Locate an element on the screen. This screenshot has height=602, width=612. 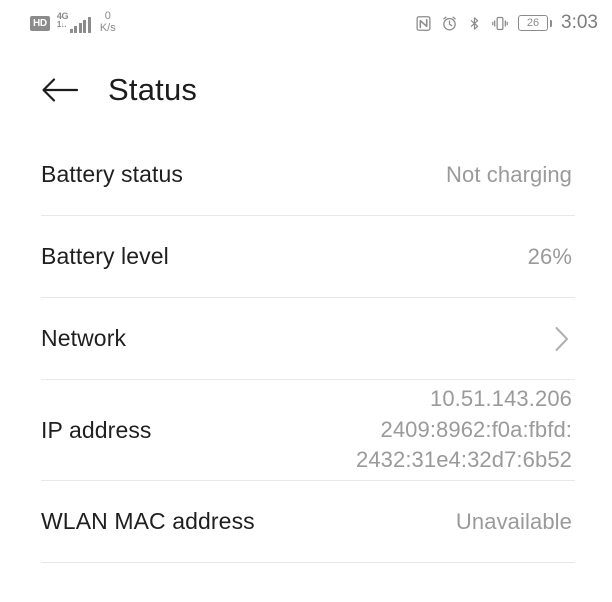
divider is located at coordinates (308, 562).